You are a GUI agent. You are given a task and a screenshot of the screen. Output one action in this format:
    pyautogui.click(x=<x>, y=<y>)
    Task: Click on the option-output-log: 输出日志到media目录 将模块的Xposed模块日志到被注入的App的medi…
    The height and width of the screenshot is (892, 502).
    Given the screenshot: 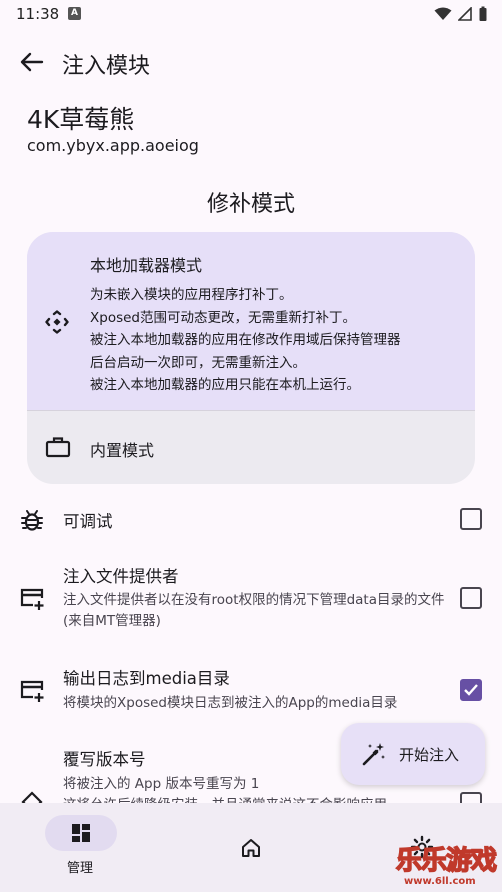 What is the action you would take?
    pyautogui.click(x=251, y=691)
    